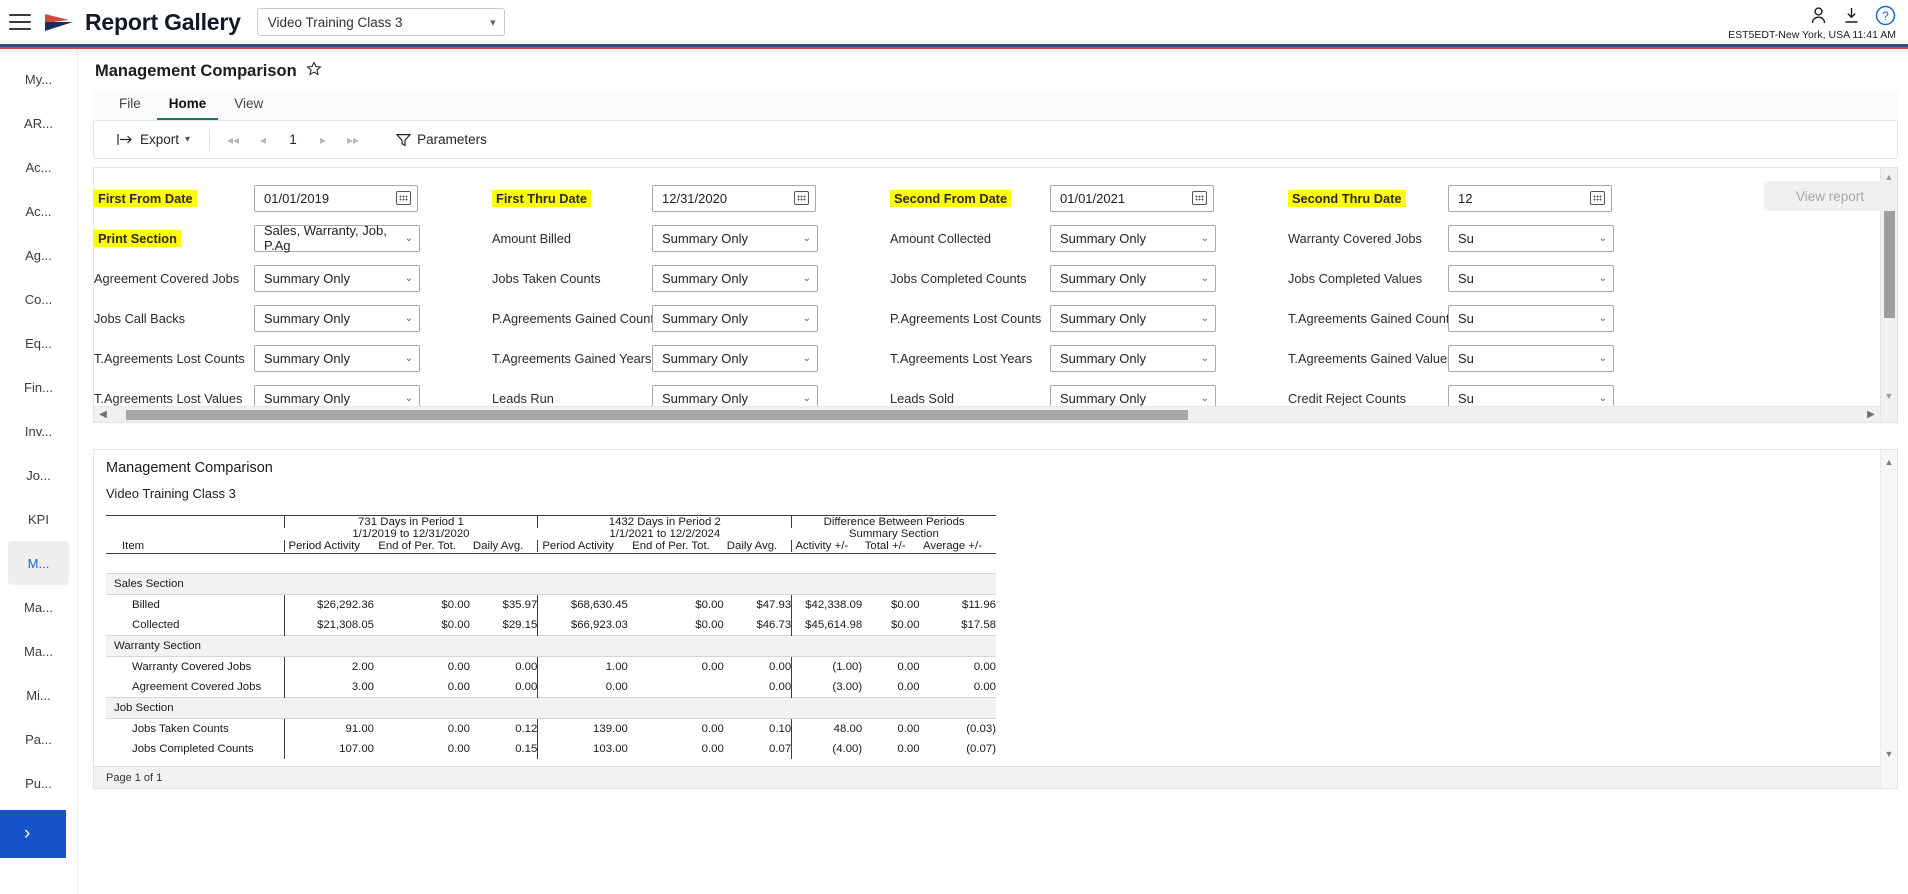 The width and height of the screenshot is (1908, 894). I want to click on ribbon-tab-file: File, so click(130, 105).